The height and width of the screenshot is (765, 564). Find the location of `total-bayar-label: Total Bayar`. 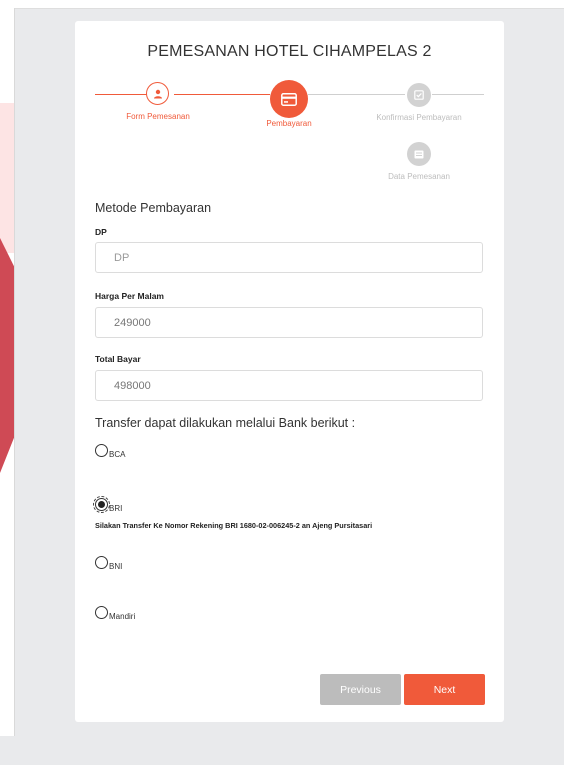

total-bayar-label: Total Bayar is located at coordinates (118, 359).